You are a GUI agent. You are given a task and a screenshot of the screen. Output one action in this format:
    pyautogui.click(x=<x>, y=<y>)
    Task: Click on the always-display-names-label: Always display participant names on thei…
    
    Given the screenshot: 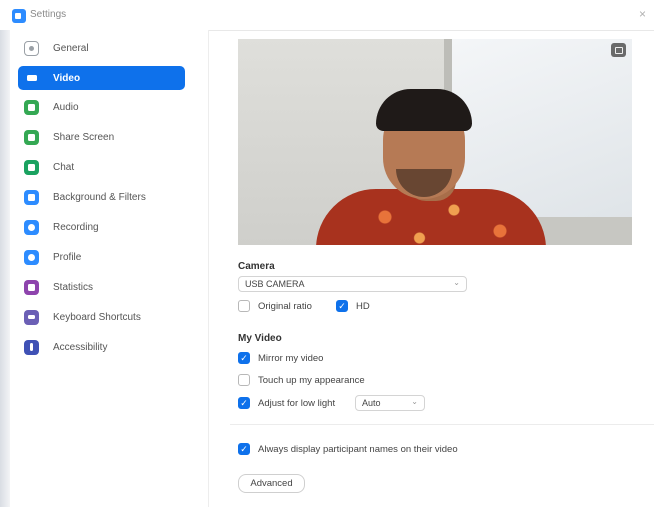 What is the action you would take?
    pyautogui.click(x=358, y=449)
    